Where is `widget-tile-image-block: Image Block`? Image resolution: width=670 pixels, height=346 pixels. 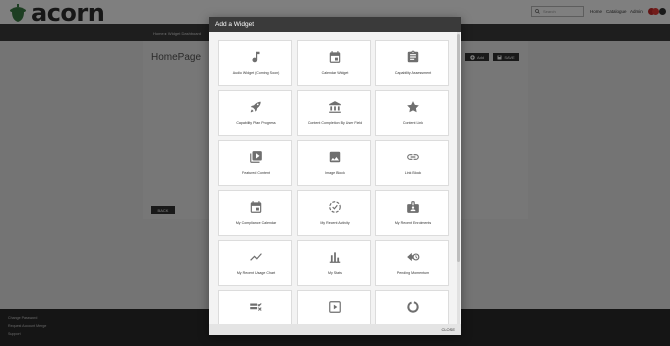 widget-tile-image-block: Image Block is located at coordinates (334, 163).